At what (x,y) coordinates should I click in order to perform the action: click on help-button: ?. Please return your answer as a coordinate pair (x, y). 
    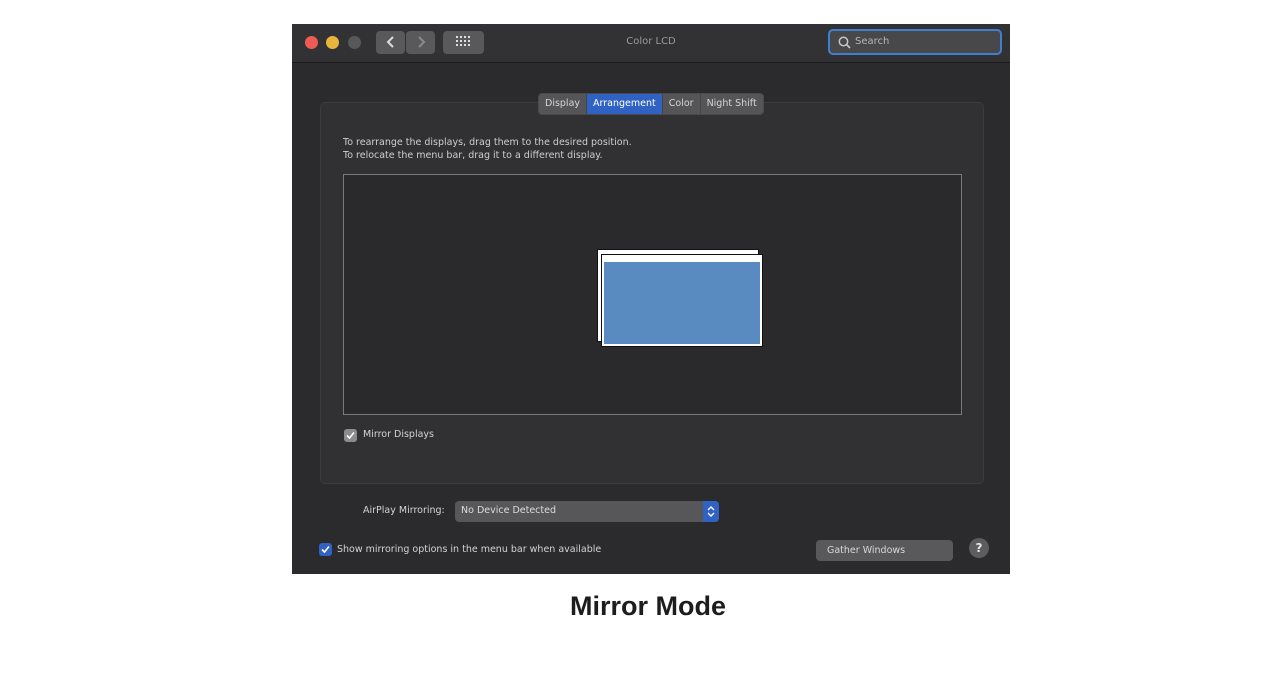
    Looking at the image, I should click on (979, 548).